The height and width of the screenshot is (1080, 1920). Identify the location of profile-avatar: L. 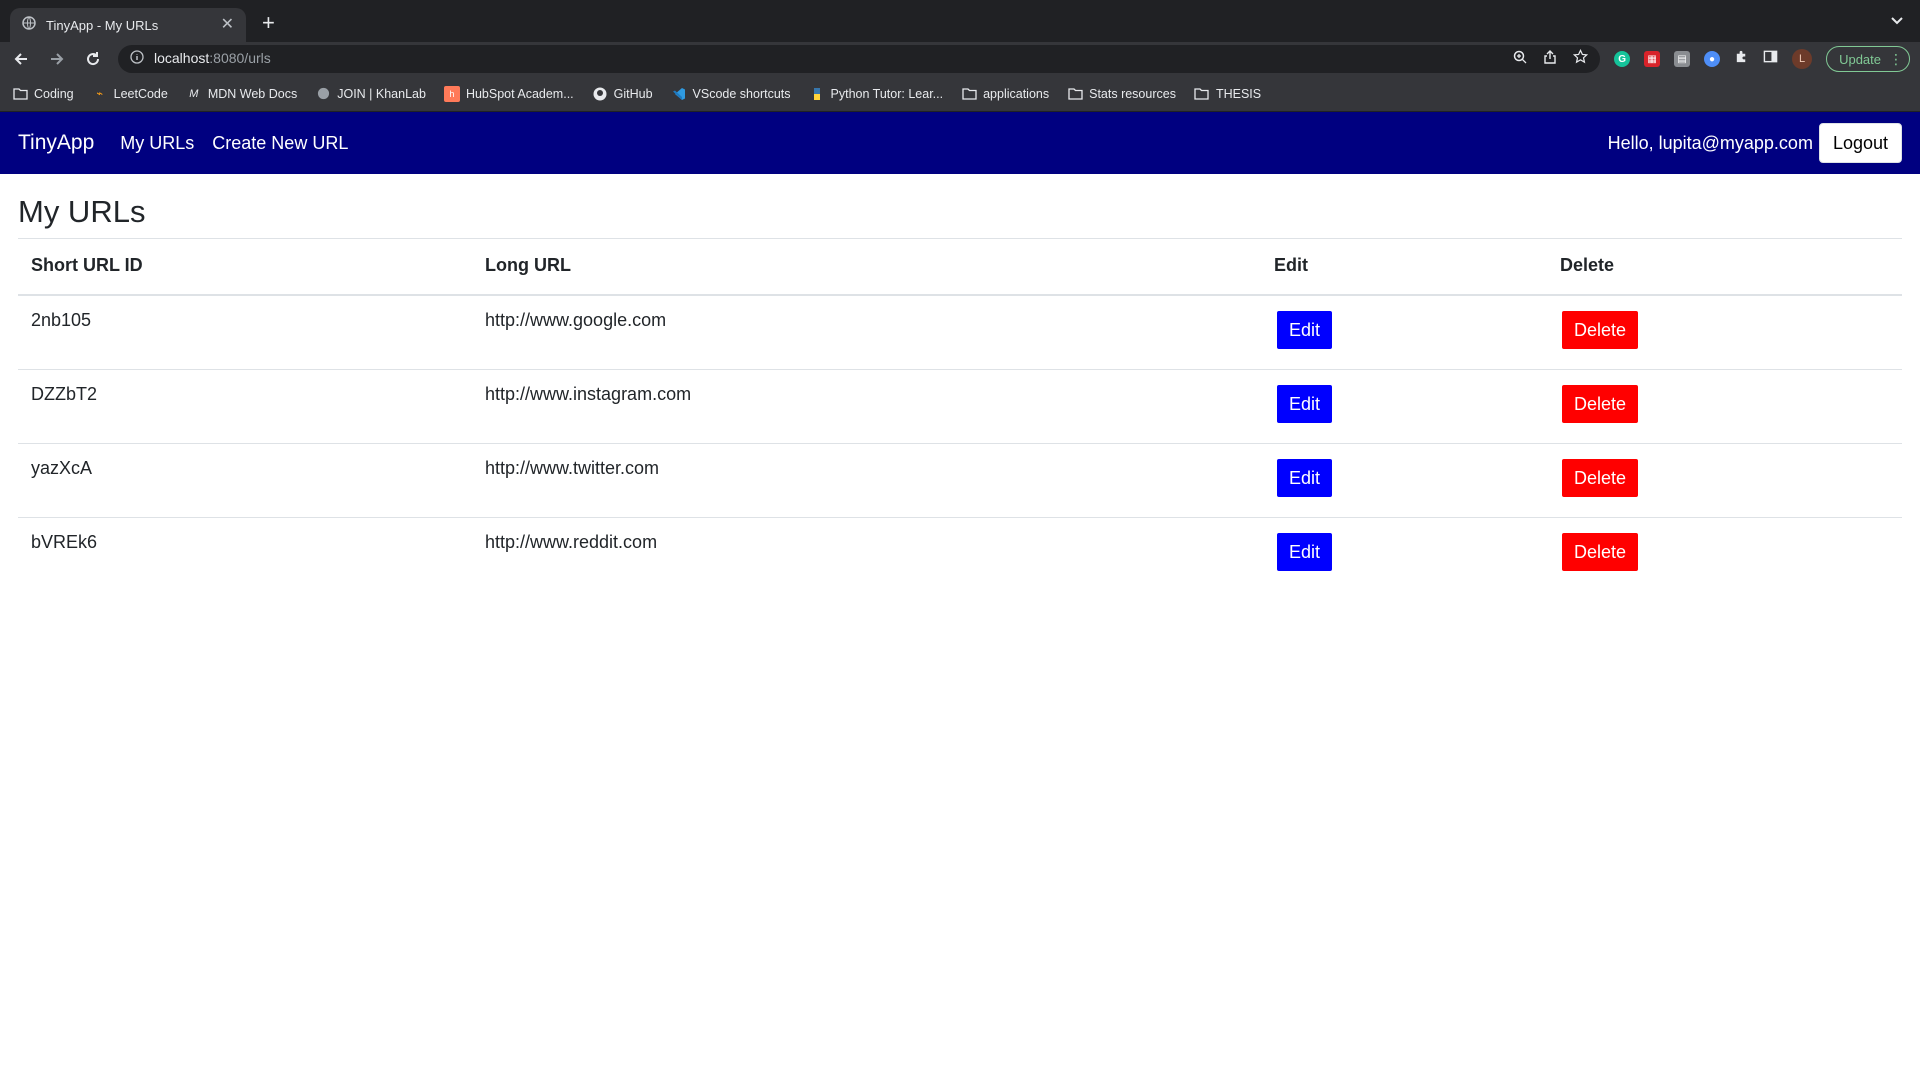
(1802, 59).